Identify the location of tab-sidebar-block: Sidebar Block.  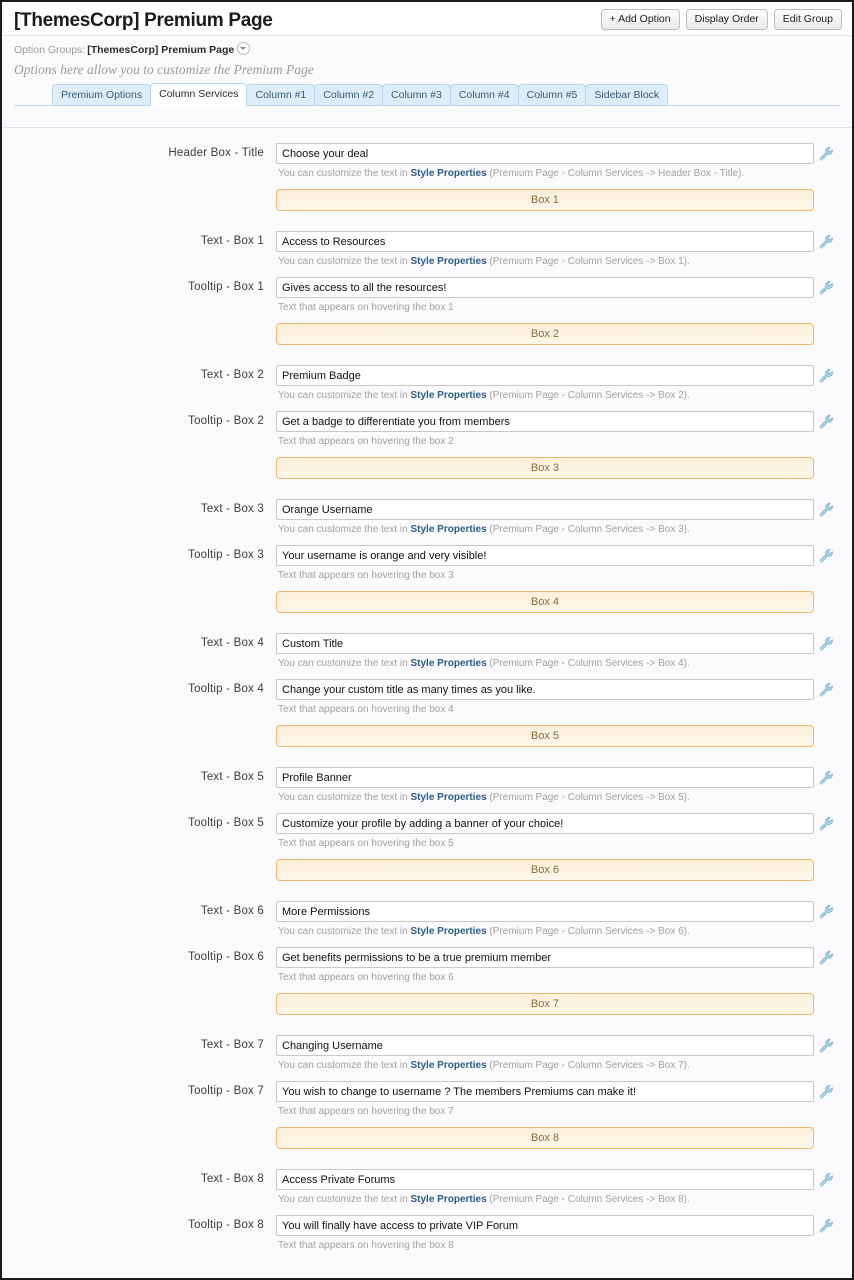
(627, 95).